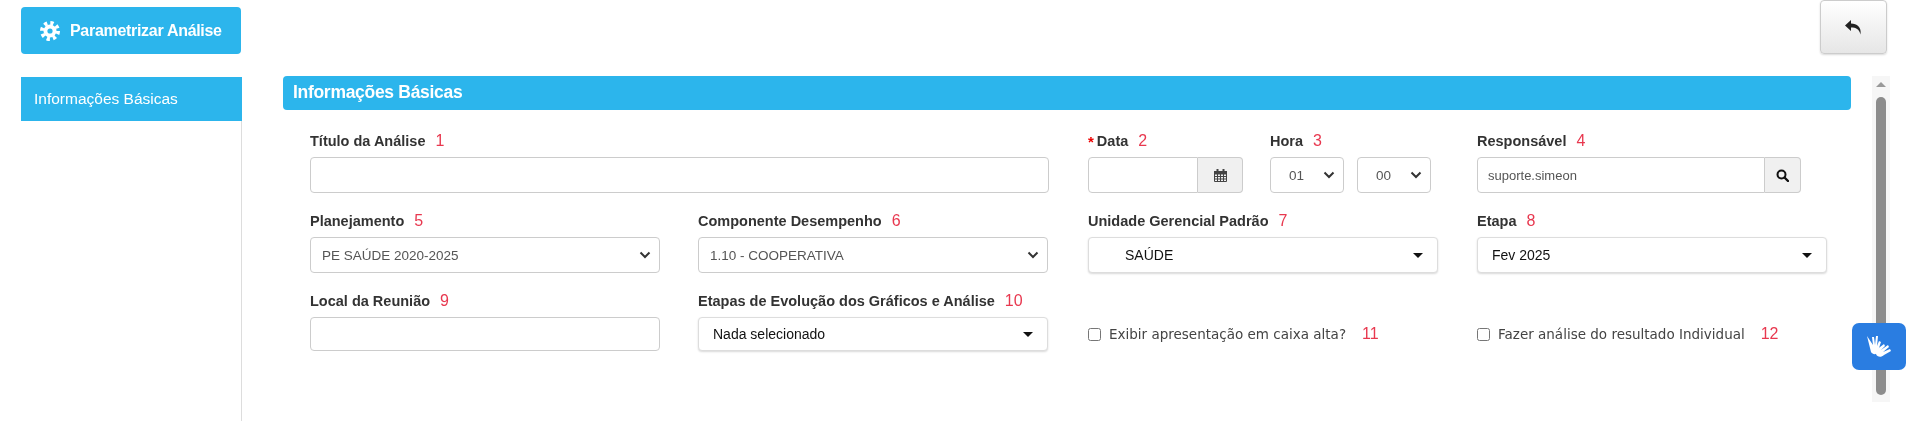  I want to click on checkbox-label: Fazer análise do resultado Individual, so click(1621, 334).